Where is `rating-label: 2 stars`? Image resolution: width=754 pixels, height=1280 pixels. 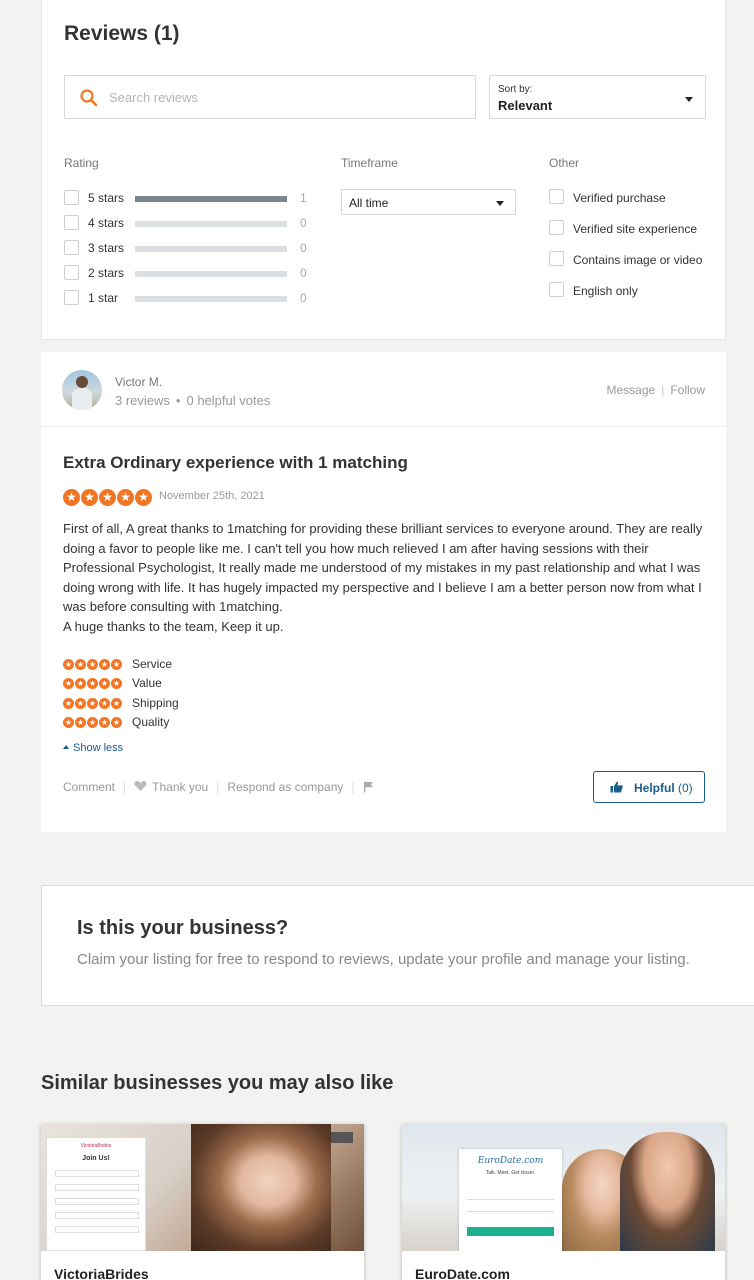 rating-label: 2 stars is located at coordinates (106, 273).